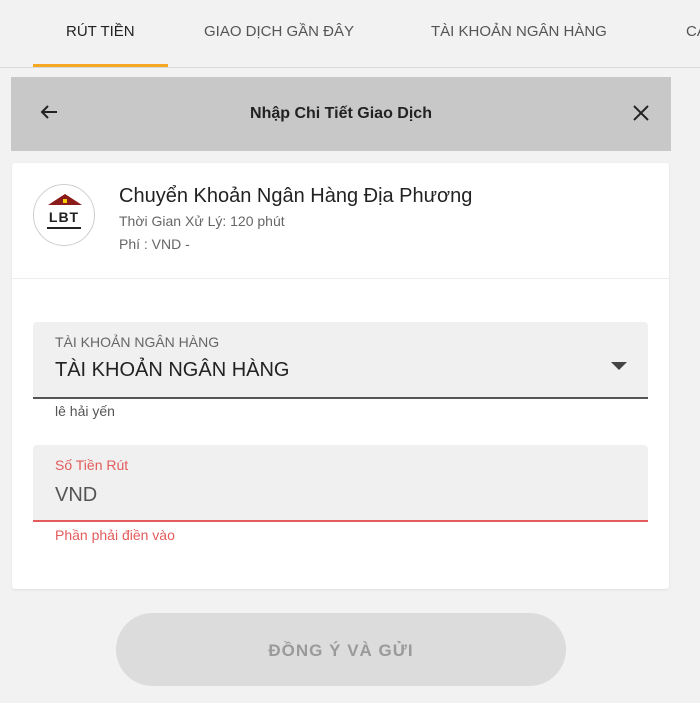  Describe the element at coordinates (619, 366) in the screenshot. I see `caret-down-icon` at that location.